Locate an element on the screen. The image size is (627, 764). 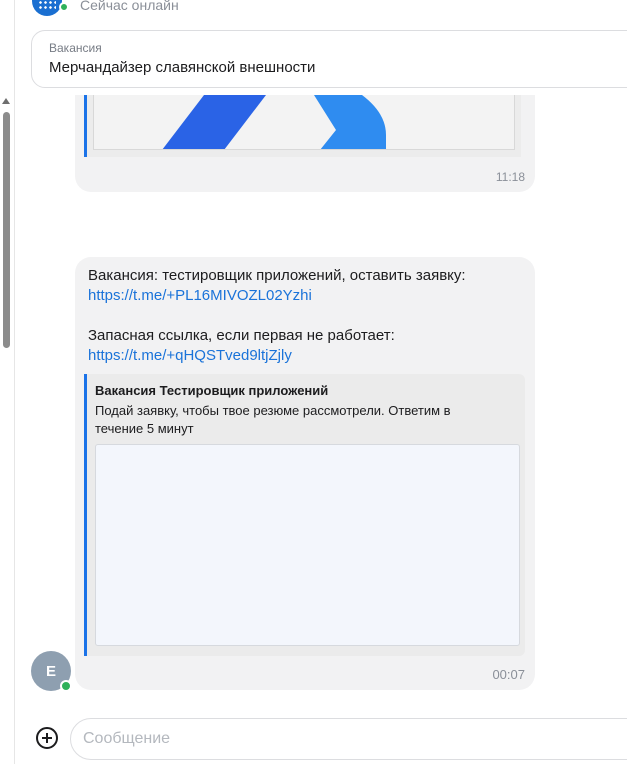
scrollbar-thumb is located at coordinates (6, 230).